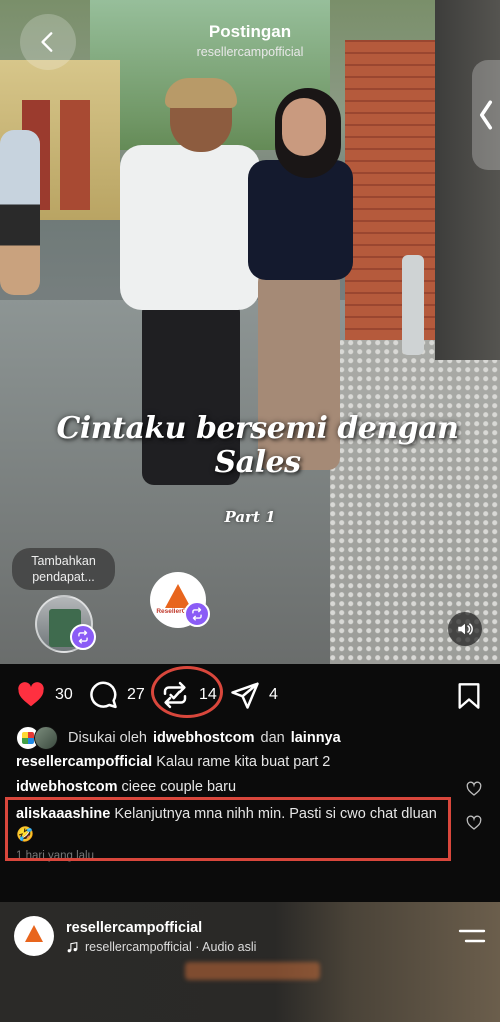 The image size is (500, 1022). I want to click on like-button: 30, so click(44, 695).